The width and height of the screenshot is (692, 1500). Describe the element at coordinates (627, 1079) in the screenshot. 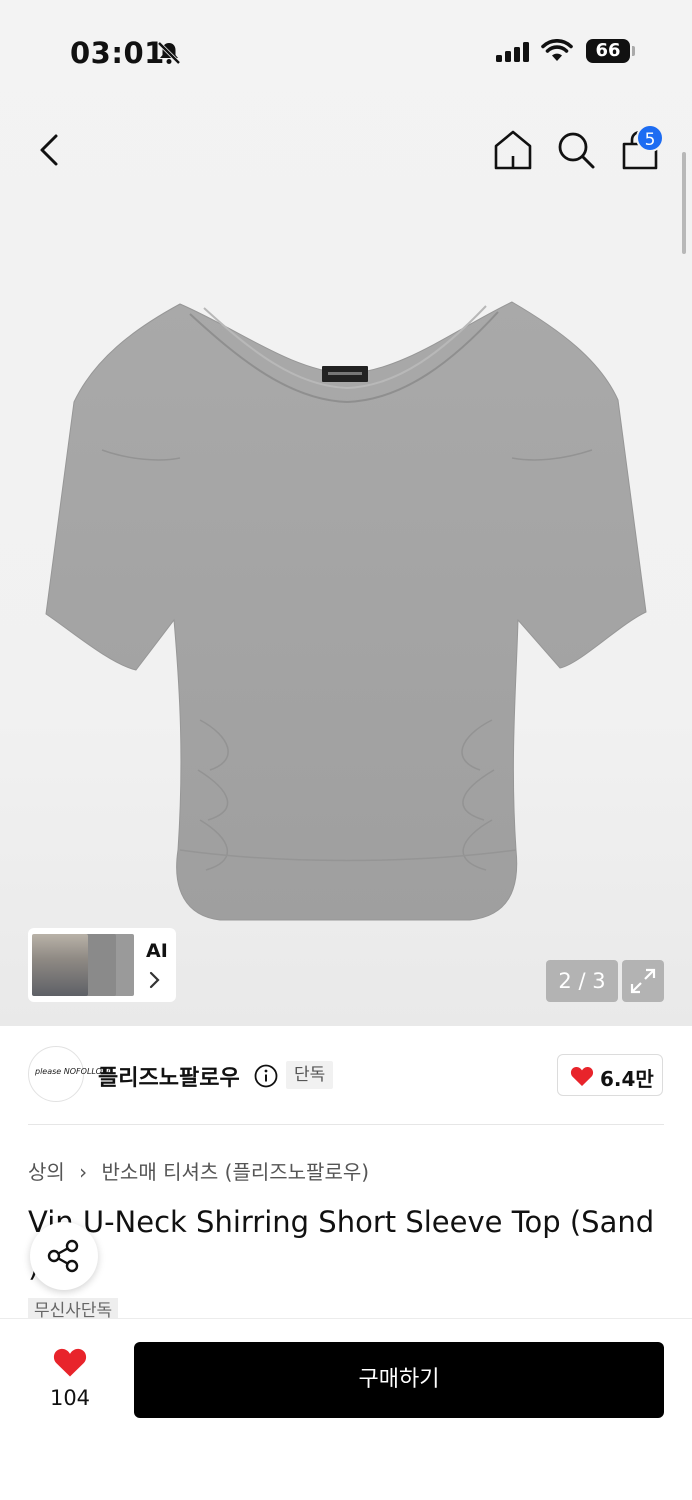

I see `brand-like-count: 6.4만` at that location.